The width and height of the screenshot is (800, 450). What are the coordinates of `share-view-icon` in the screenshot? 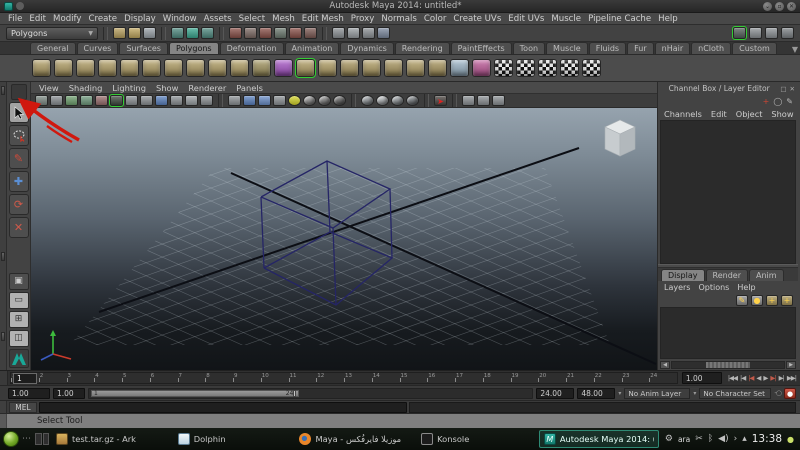 It's located at (498, 100).